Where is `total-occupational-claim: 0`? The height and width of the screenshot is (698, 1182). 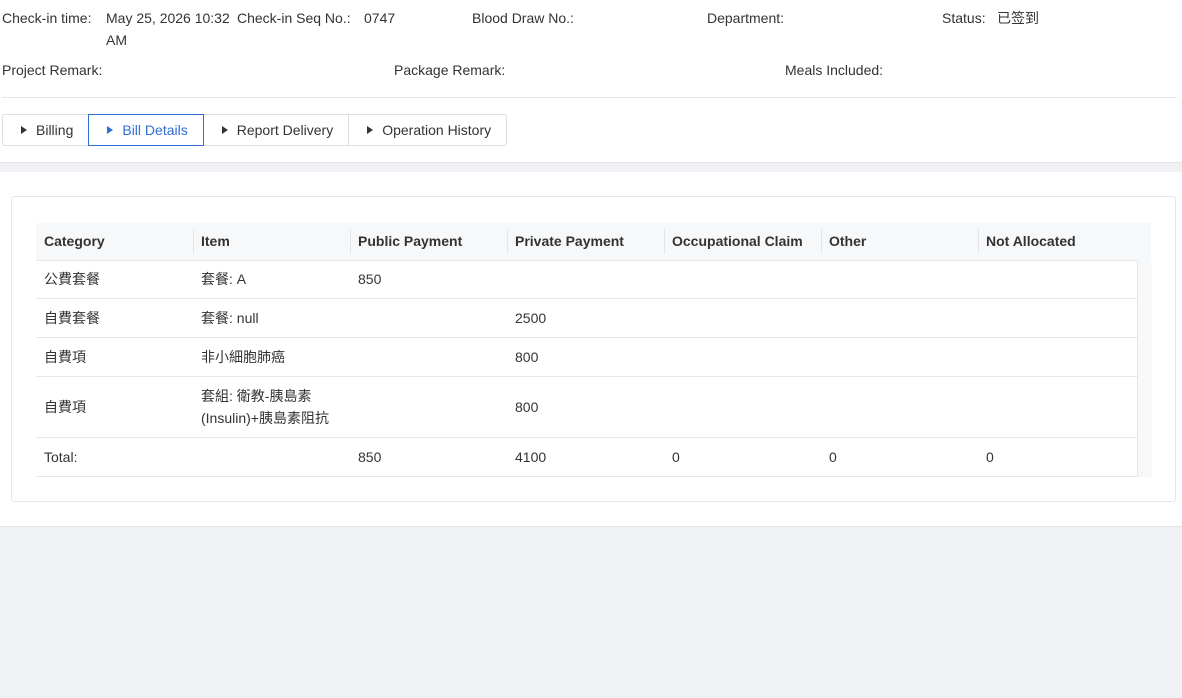
total-occupational-claim: 0 is located at coordinates (676, 457).